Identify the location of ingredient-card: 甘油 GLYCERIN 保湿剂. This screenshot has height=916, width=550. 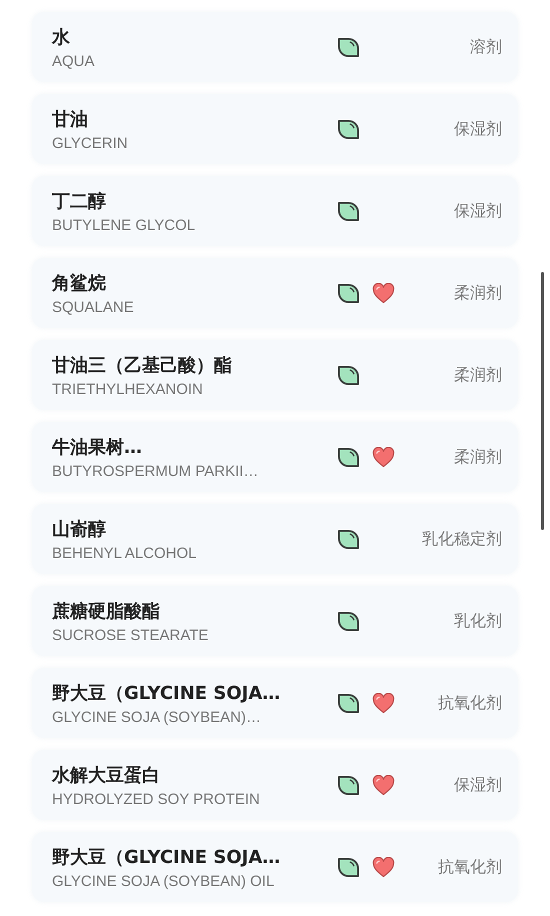
(275, 129).